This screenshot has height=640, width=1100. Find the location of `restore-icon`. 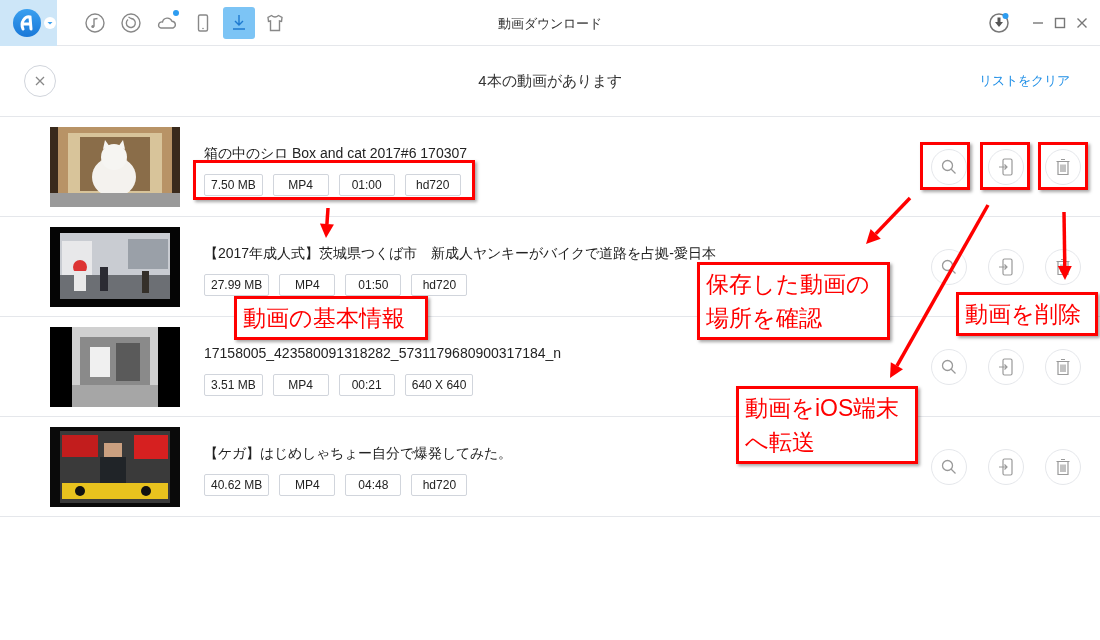

restore-icon is located at coordinates (131, 22).